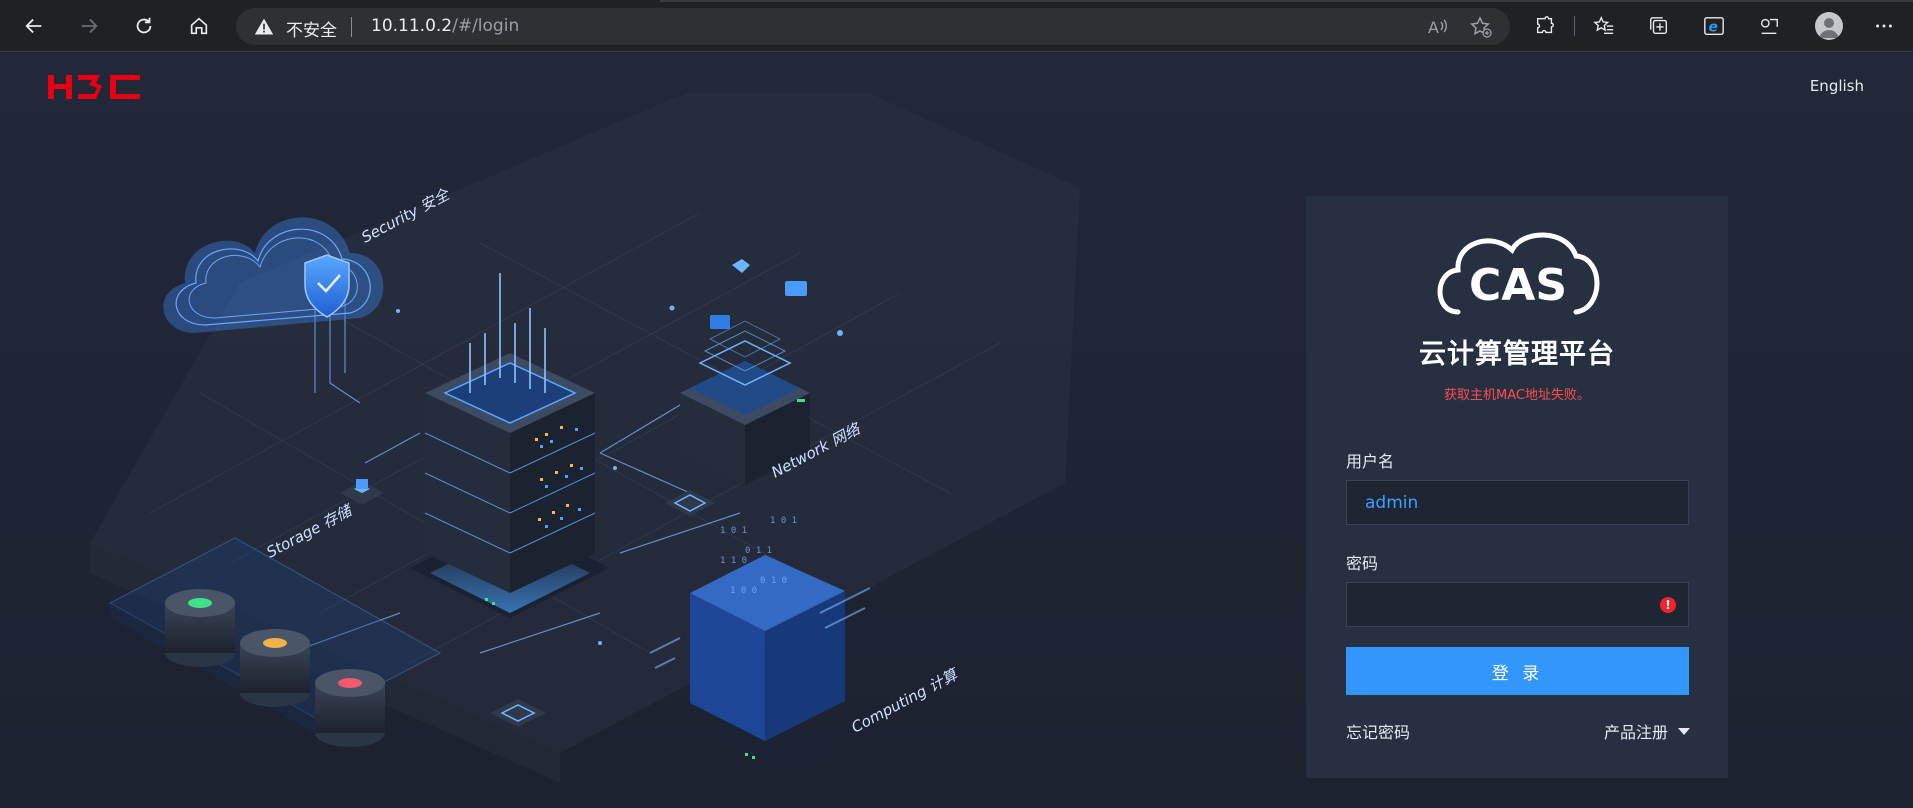 The height and width of the screenshot is (808, 1913). Describe the element at coordinates (1433, 27) in the screenshot. I see `svg-text: A` at that location.